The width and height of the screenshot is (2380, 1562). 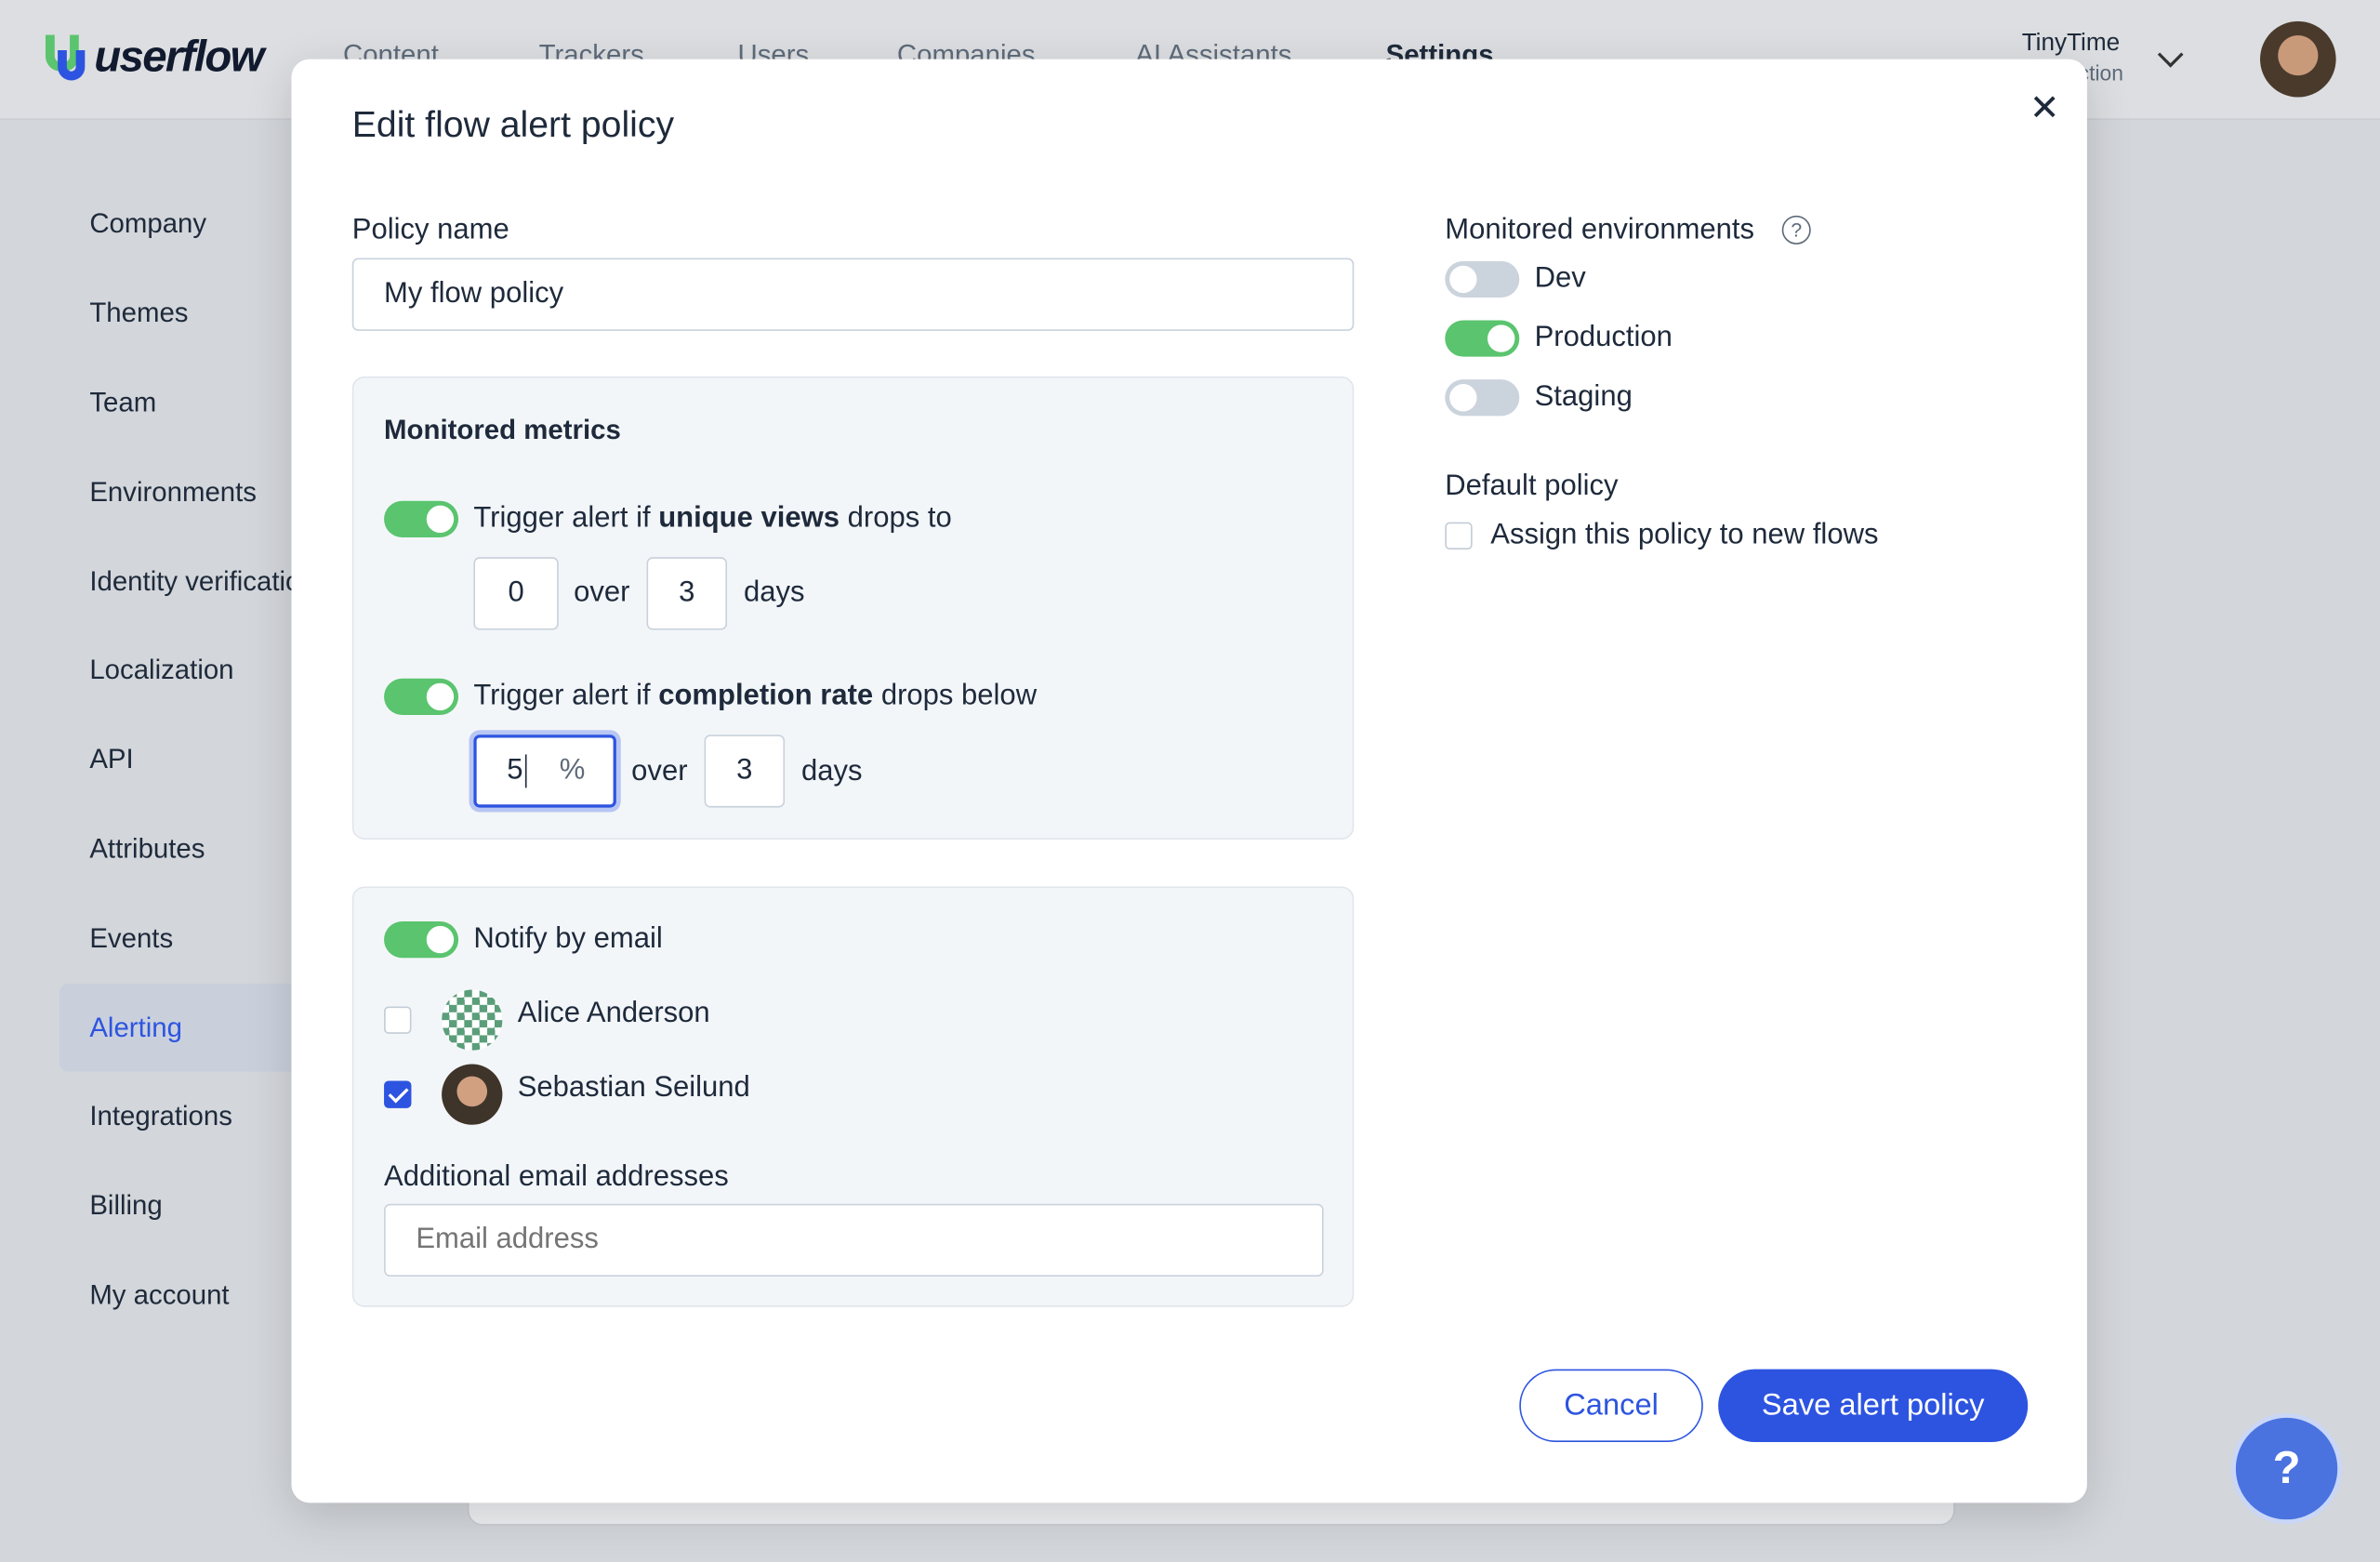 What do you see at coordinates (138, 313) in the screenshot?
I see `sidebar-item-themes: Themes` at bounding box center [138, 313].